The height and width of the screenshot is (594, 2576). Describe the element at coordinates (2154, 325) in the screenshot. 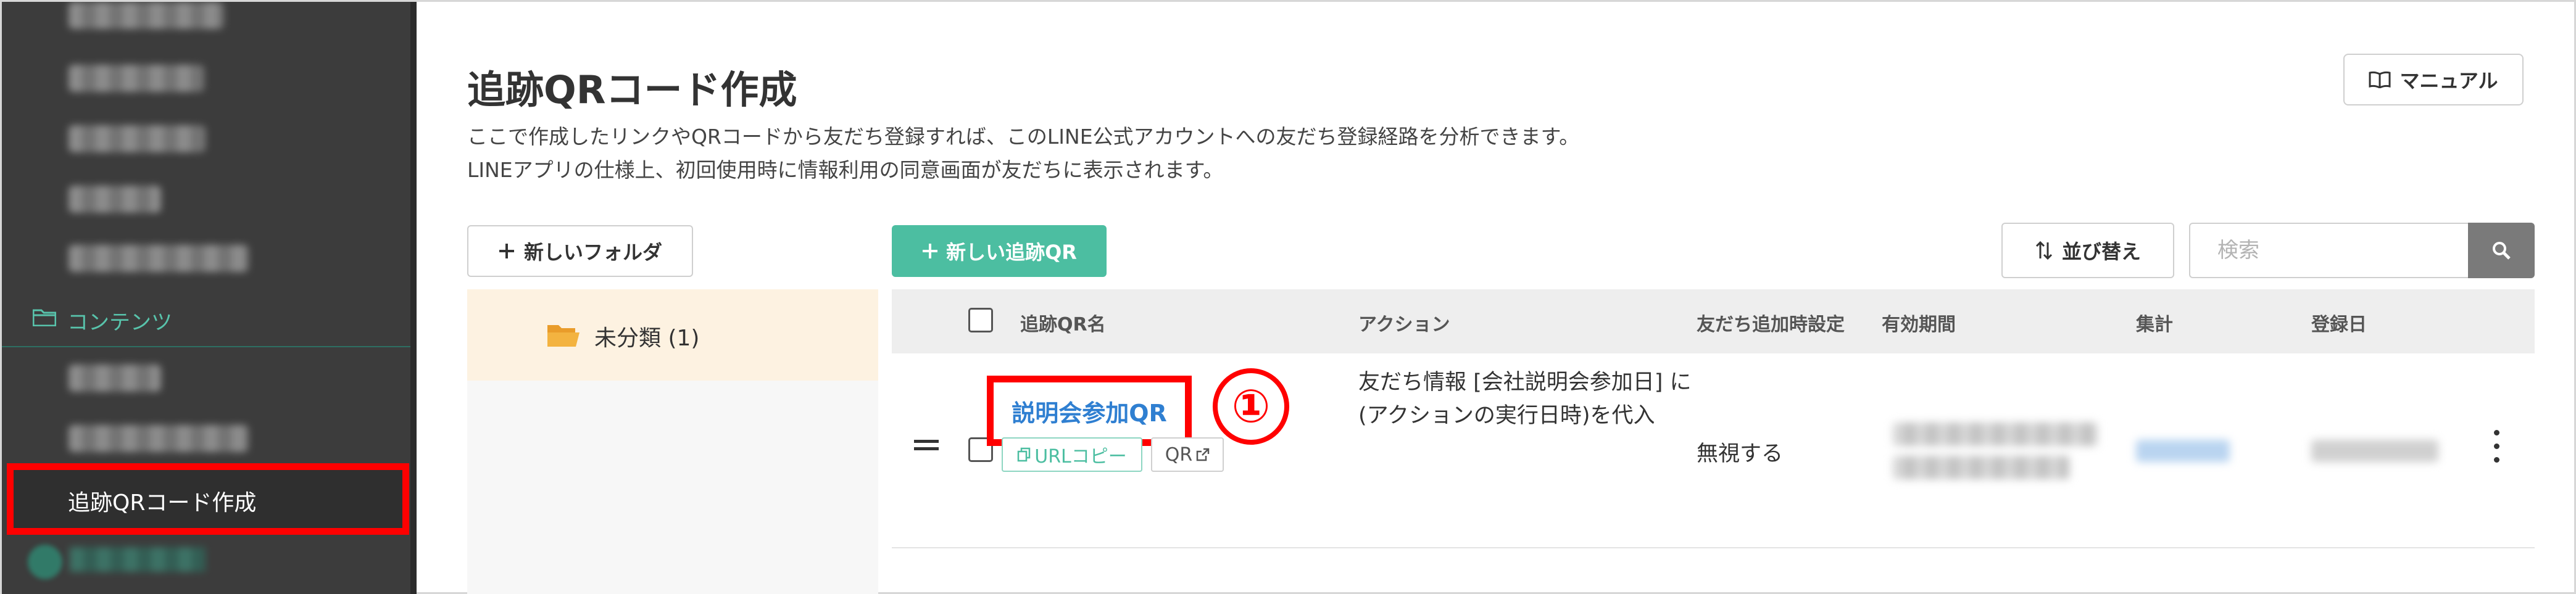

I see `column-header-stats: 集計` at that location.